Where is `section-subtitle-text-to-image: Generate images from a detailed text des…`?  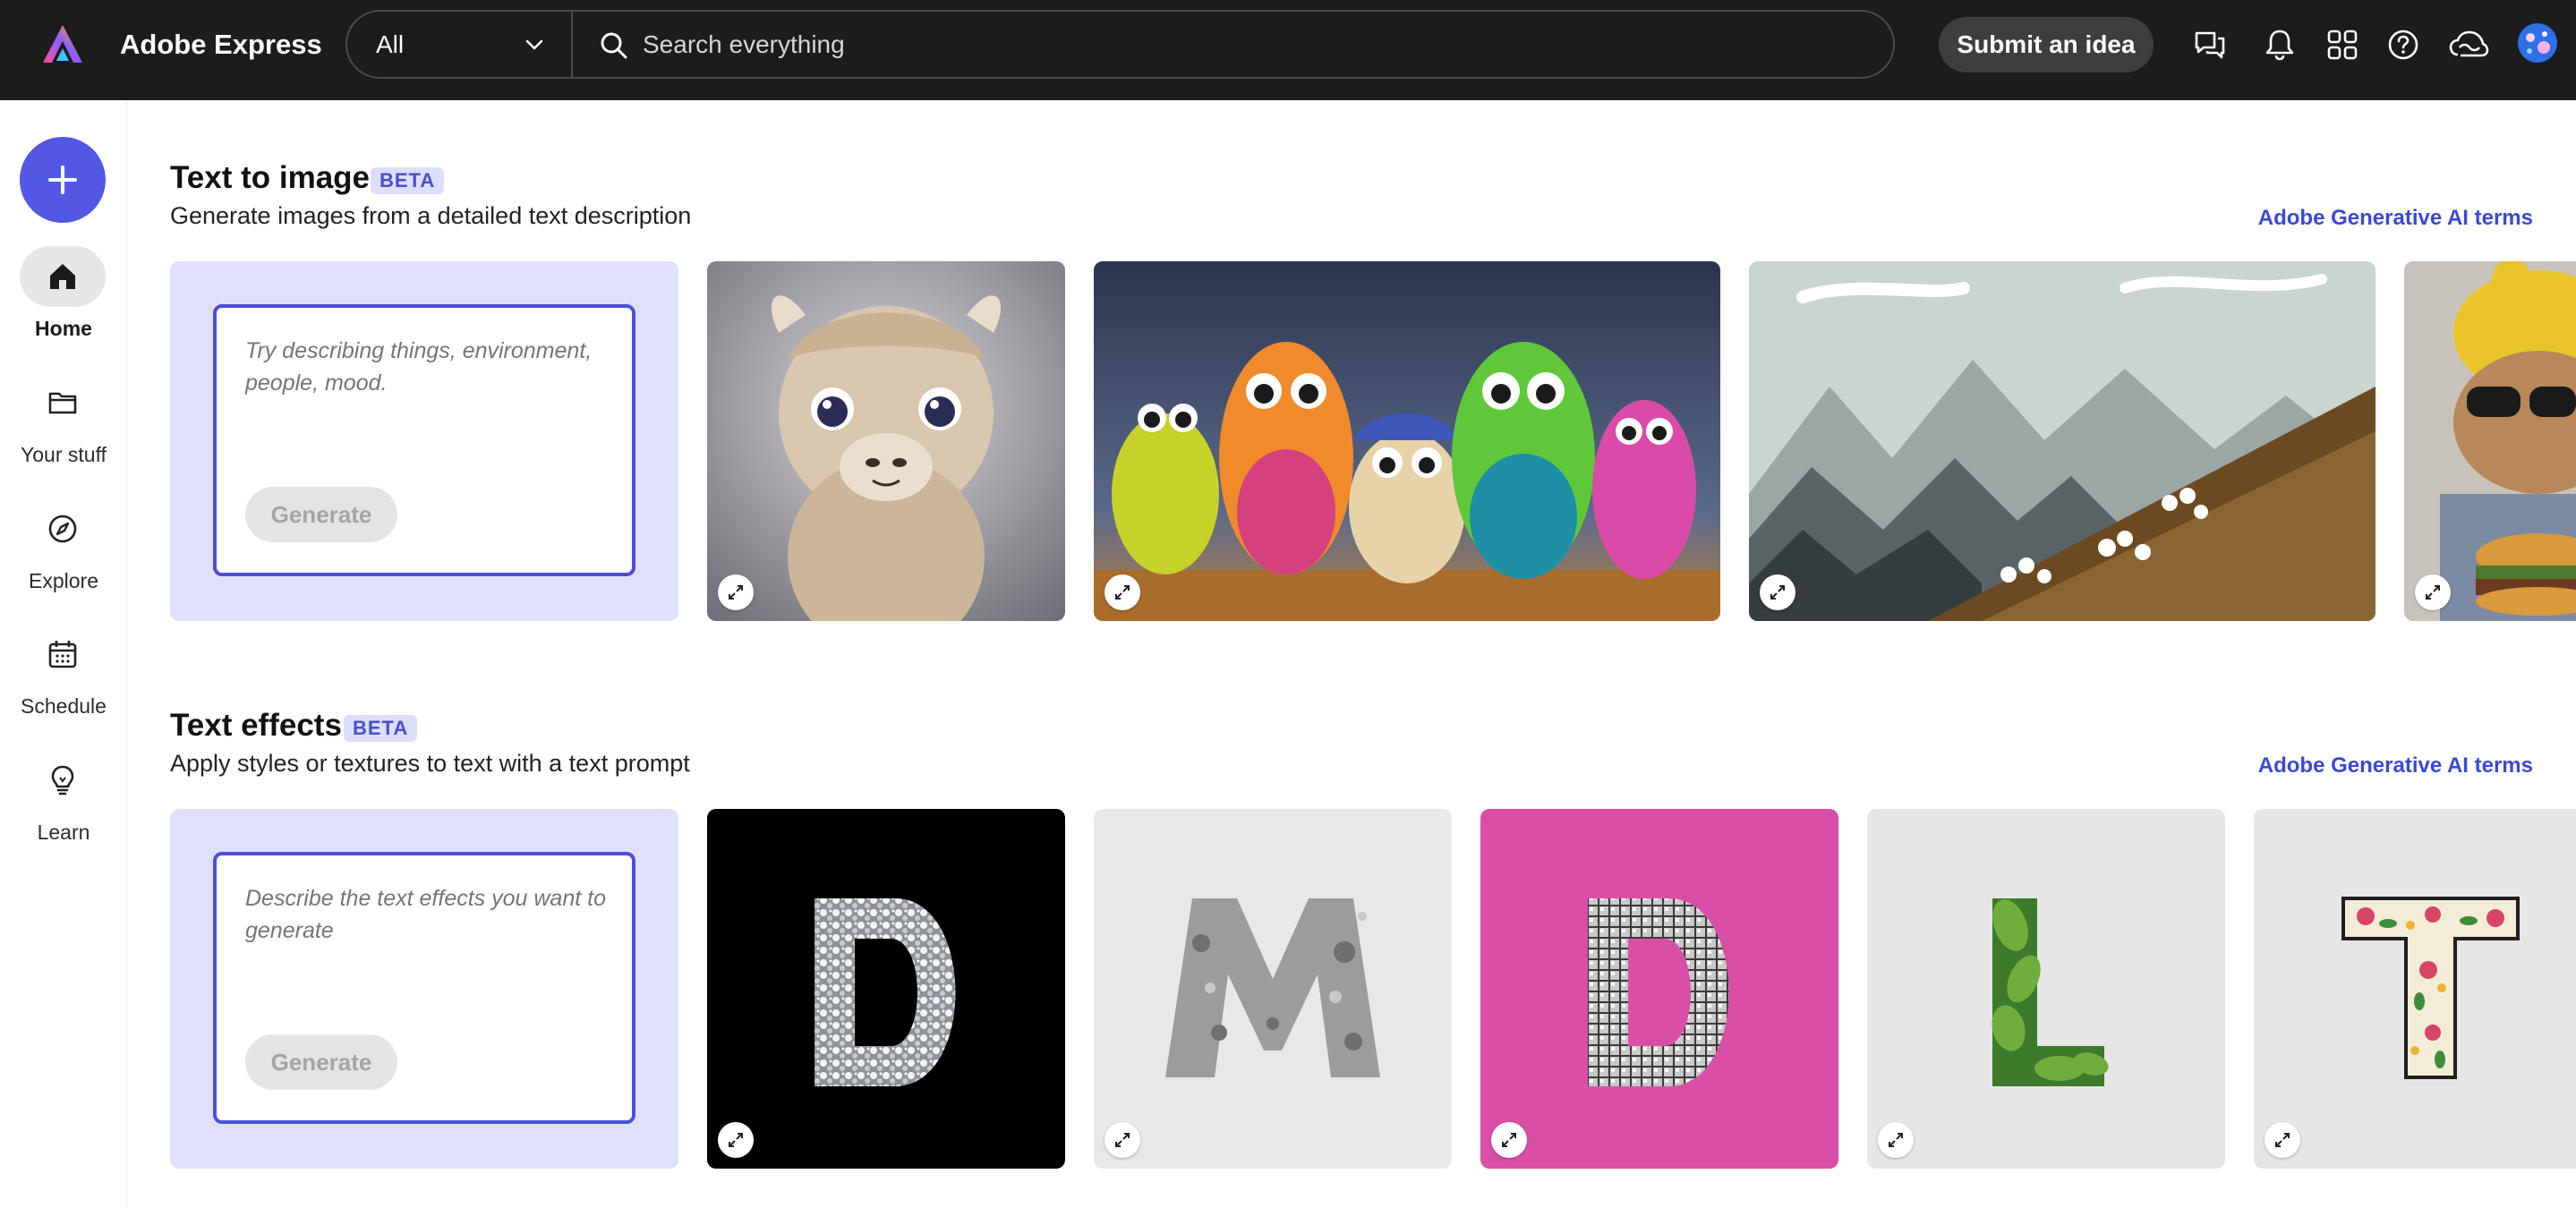
section-subtitle-text-to-image: Generate images from a detailed text des… is located at coordinates (431, 215).